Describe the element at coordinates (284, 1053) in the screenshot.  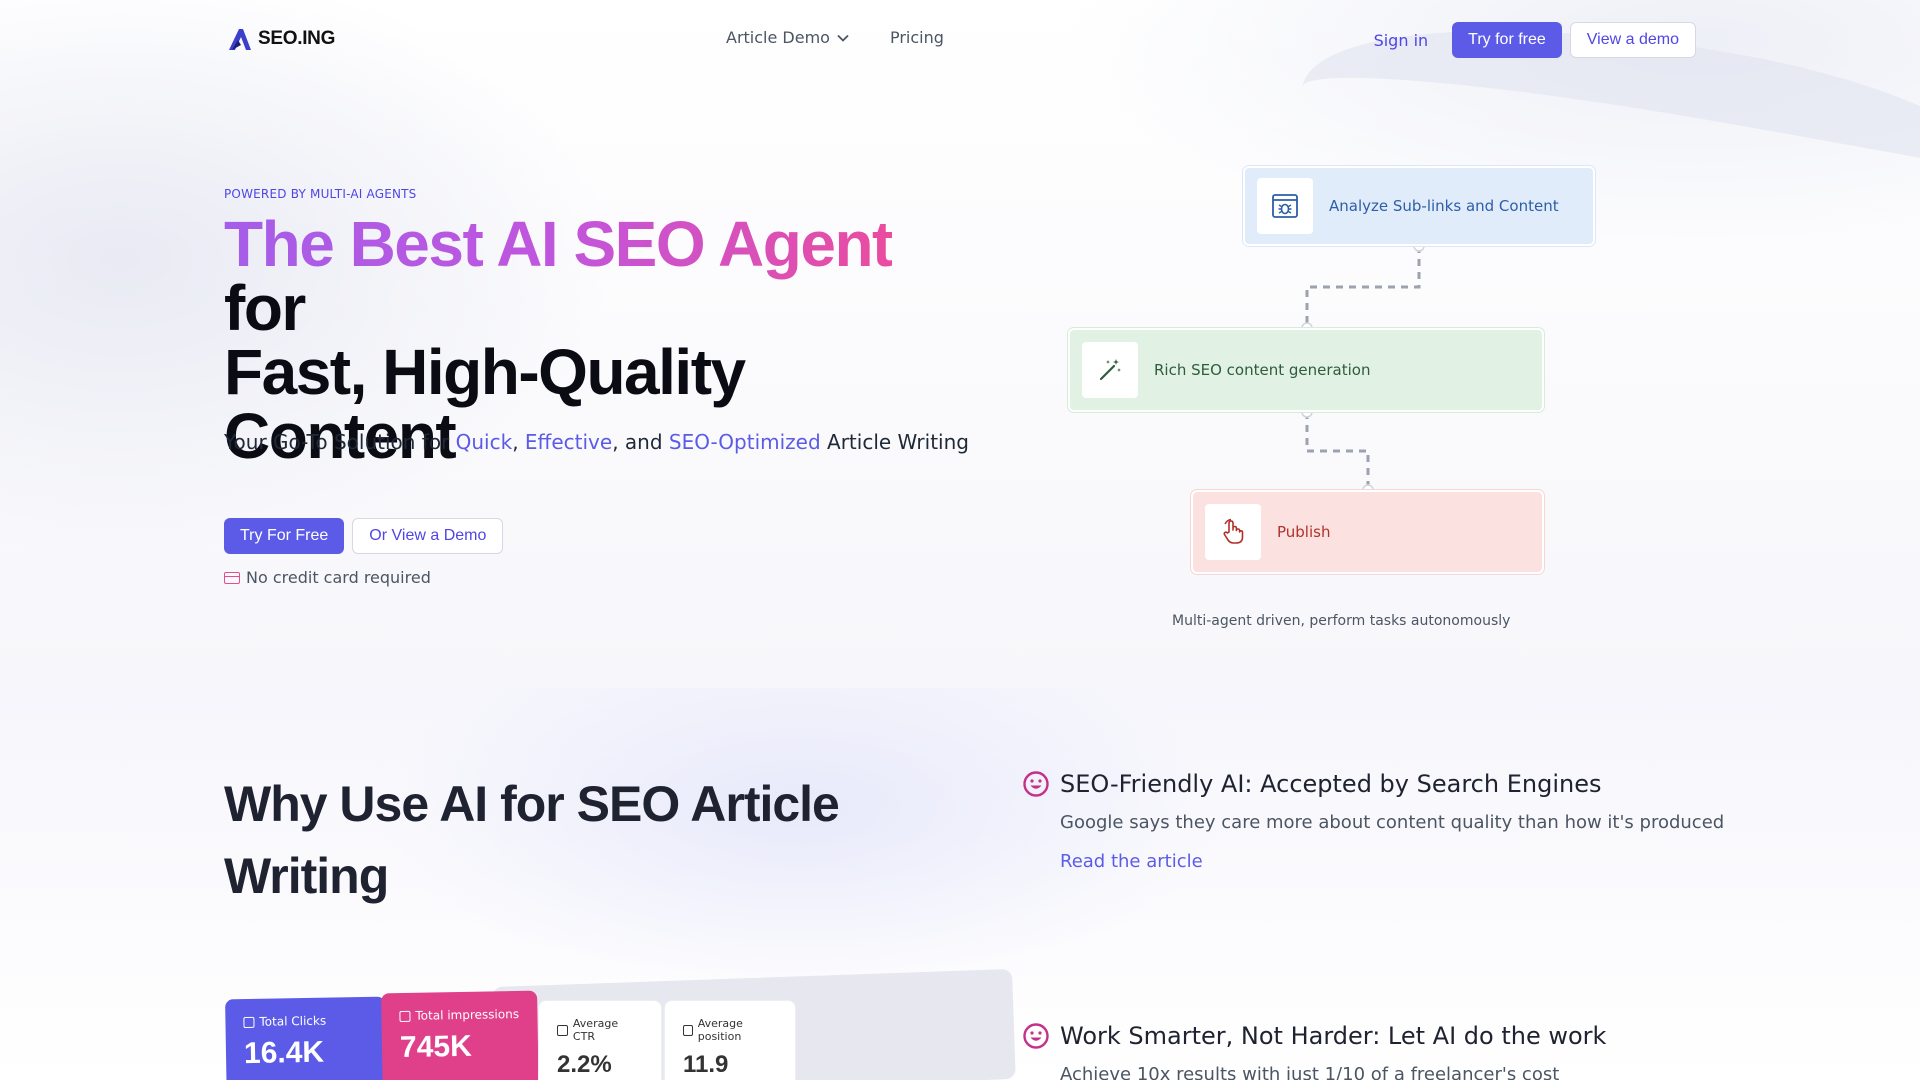
I see `metric-value: 16.4K` at that location.